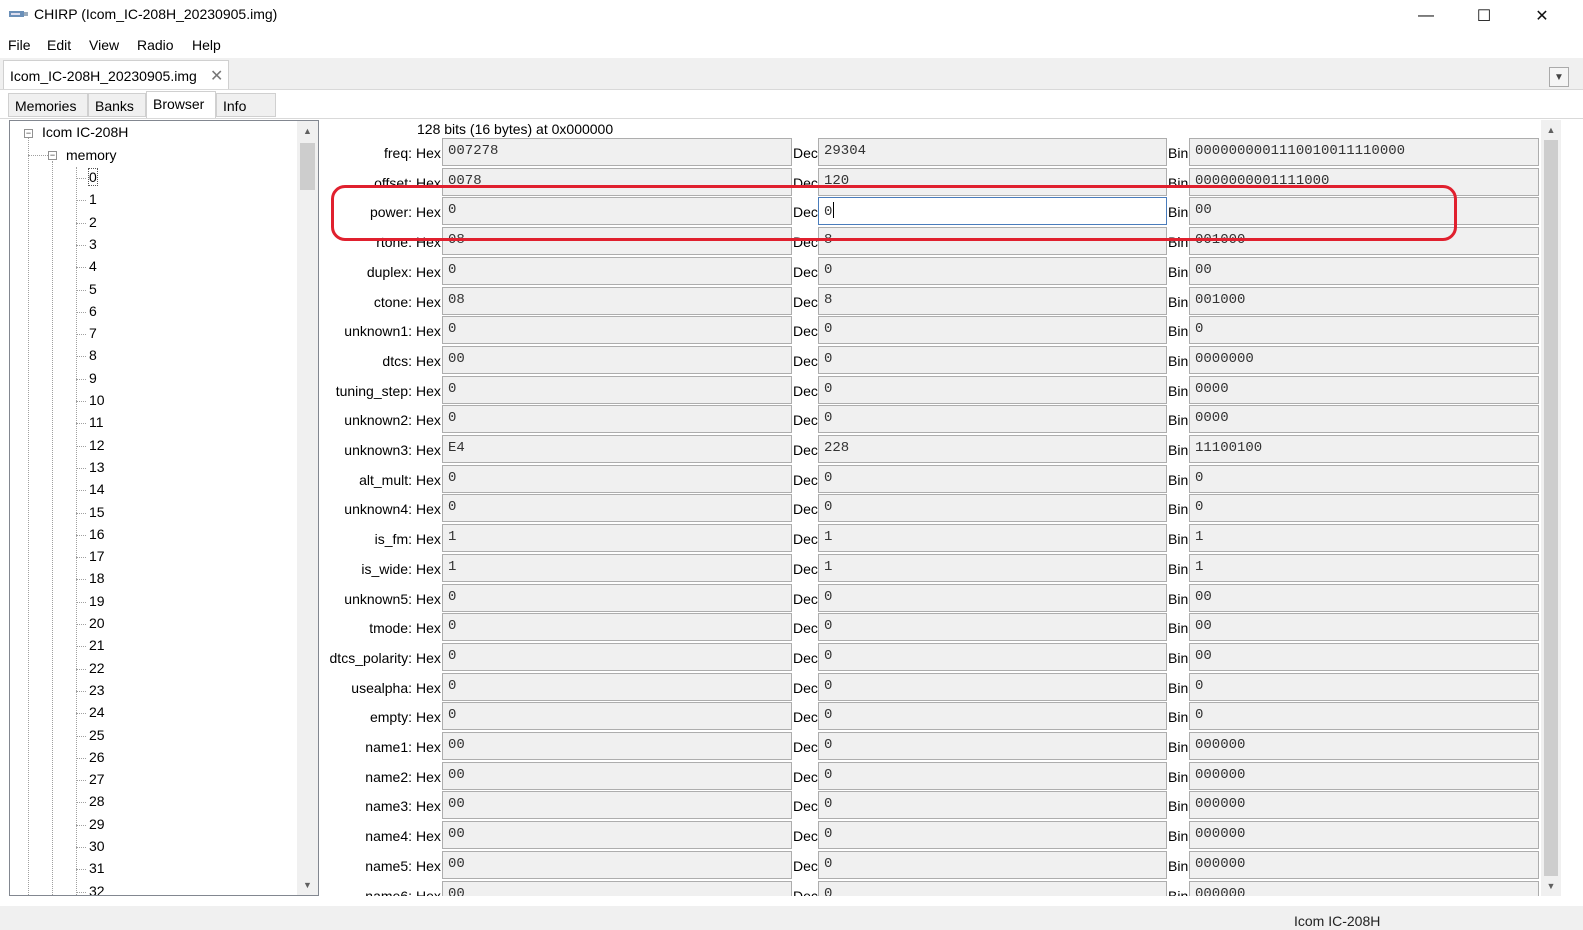 Image resolution: width=1583 pixels, height=930 pixels. Describe the element at coordinates (97, 712) in the screenshot. I see `tree-item-memory: 24` at that location.